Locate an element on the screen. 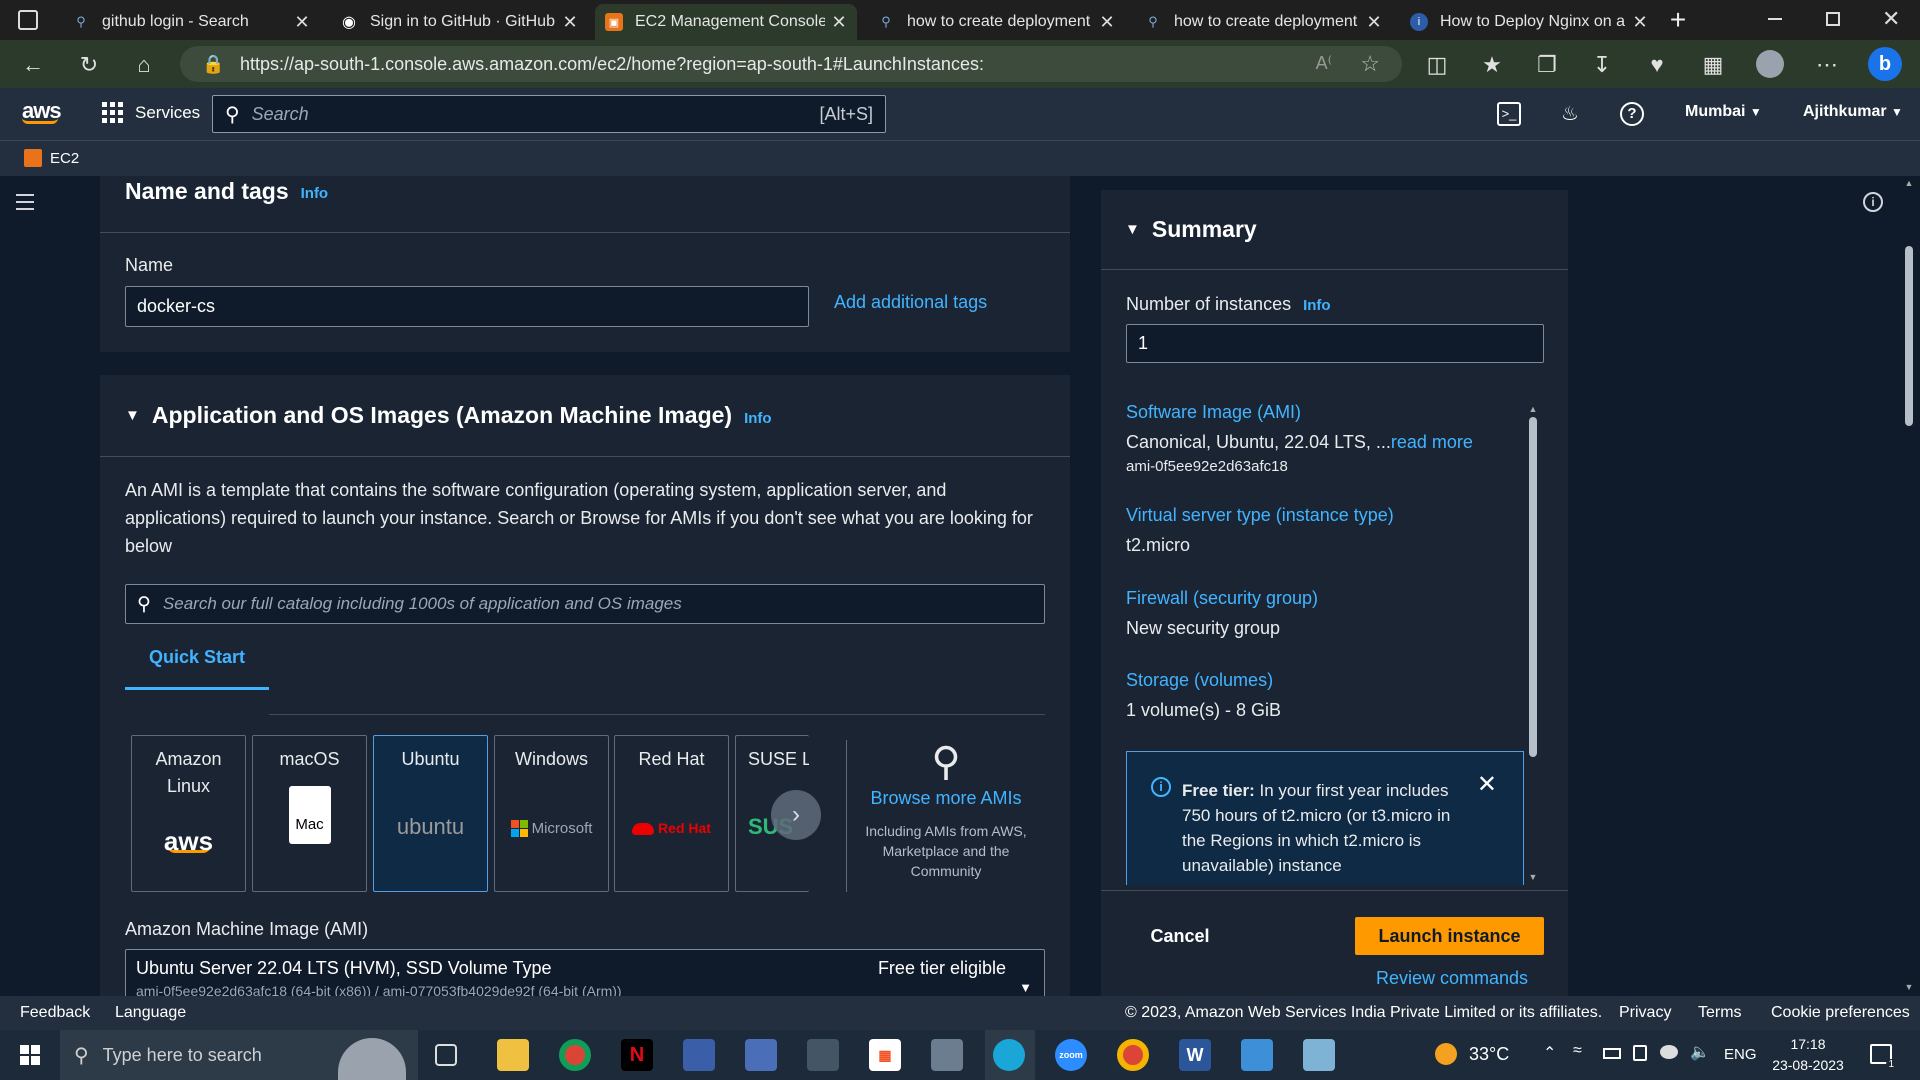 This screenshot has width=1920, height=1080. read-more-link: read more is located at coordinates (1432, 442).